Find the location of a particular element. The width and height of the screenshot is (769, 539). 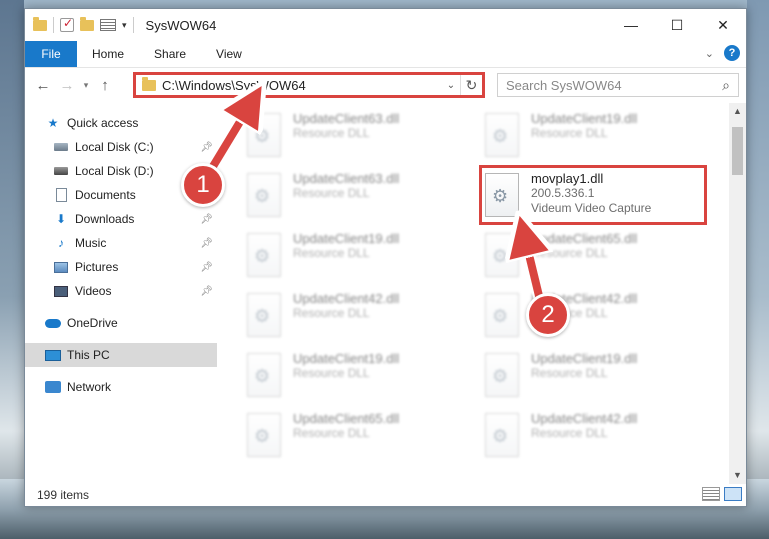

back-arrow-icon: ← is located at coordinates (43, 85).